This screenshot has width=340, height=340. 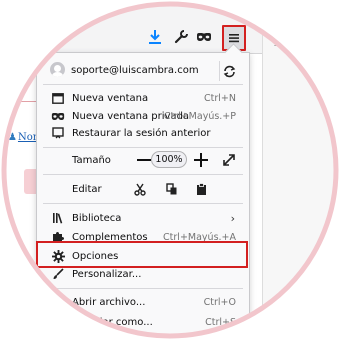 I want to click on zoom-out-button, so click(x=144, y=160).